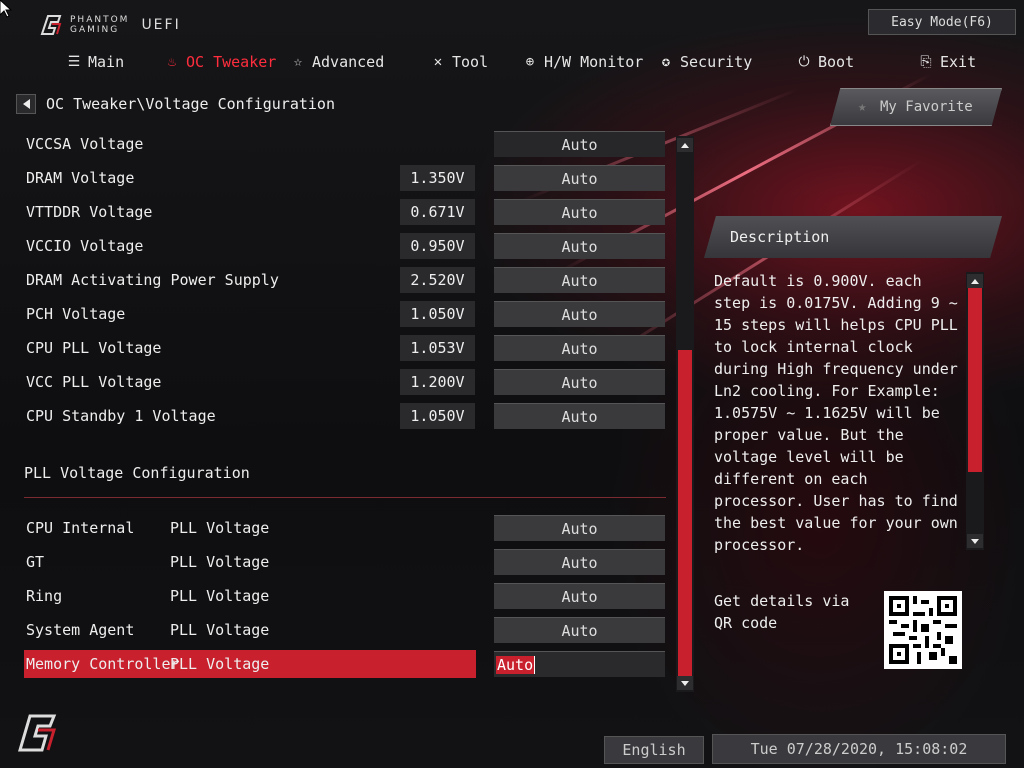 Image resolution: width=1024 pixels, height=768 pixels. Describe the element at coordinates (6, 9) in the screenshot. I see `mouse-pointer-icon` at that location.